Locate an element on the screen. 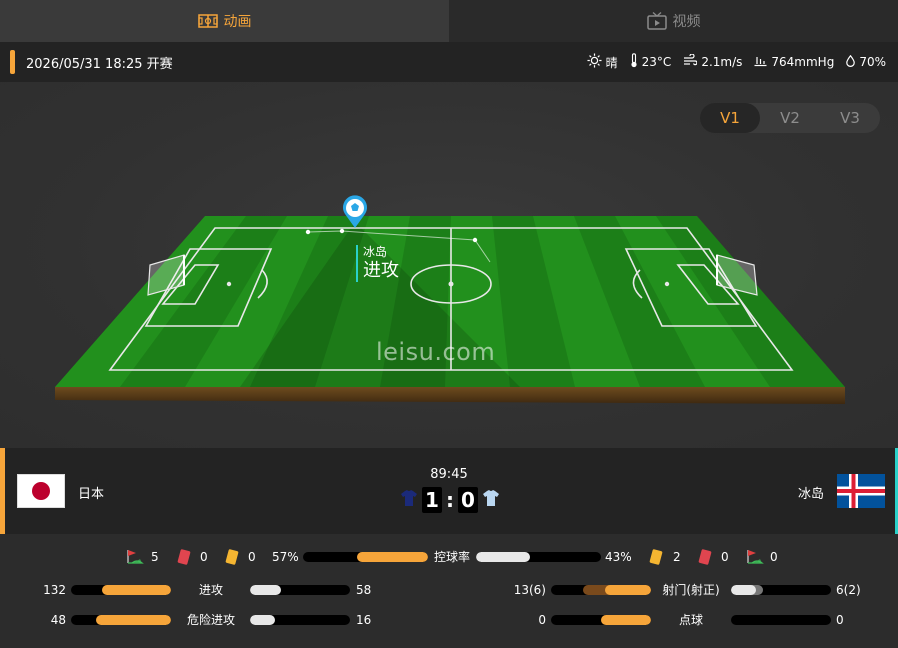 This screenshot has height=648, width=898. pressure-text: 764mmHg is located at coordinates (803, 62).